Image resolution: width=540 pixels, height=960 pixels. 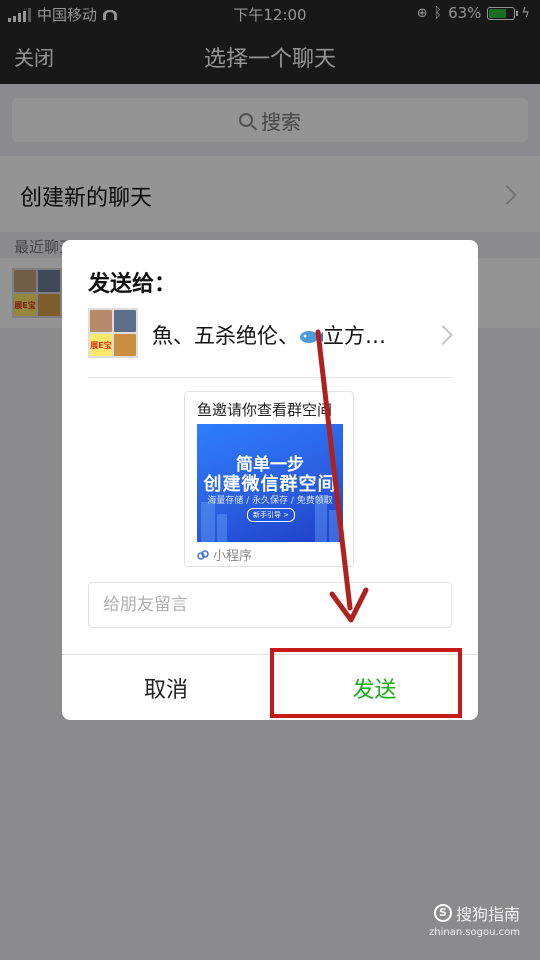 What do you see at coordinates (442, 913) in the screenshot?
I see `sogou-logo-icon: S` at bounding box center [442, 913].